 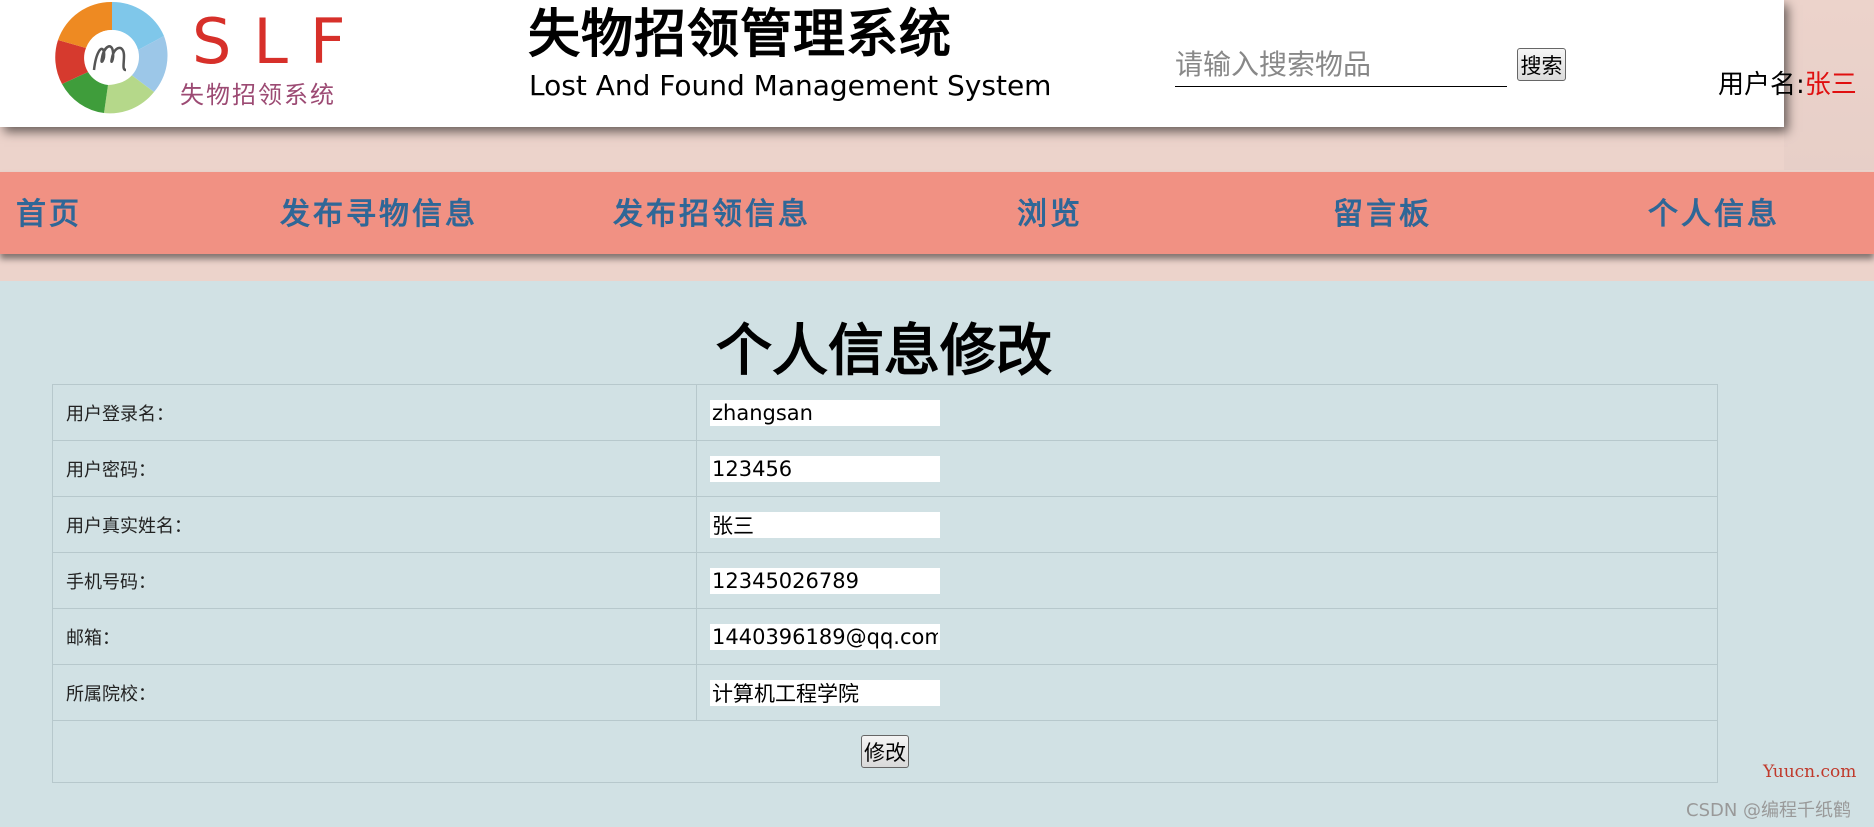 What do you see at coordinates (1382, 213) in the screenshot?
I see `nav-item-message-board: 留言板` at bounding box center [1382, 213].